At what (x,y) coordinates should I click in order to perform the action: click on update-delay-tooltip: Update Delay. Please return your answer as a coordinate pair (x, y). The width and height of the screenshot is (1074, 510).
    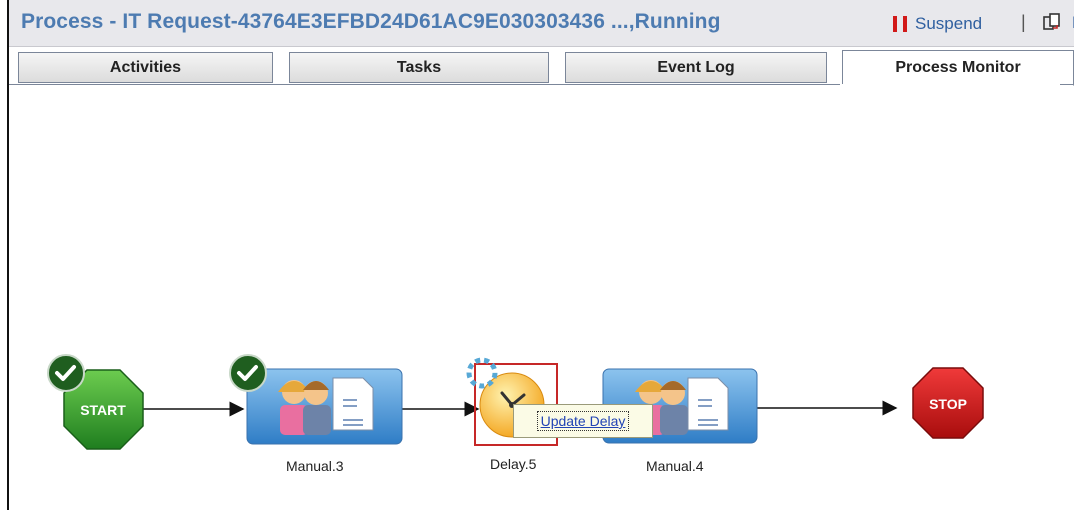
    Looking at the image, I should click on (583, 421).